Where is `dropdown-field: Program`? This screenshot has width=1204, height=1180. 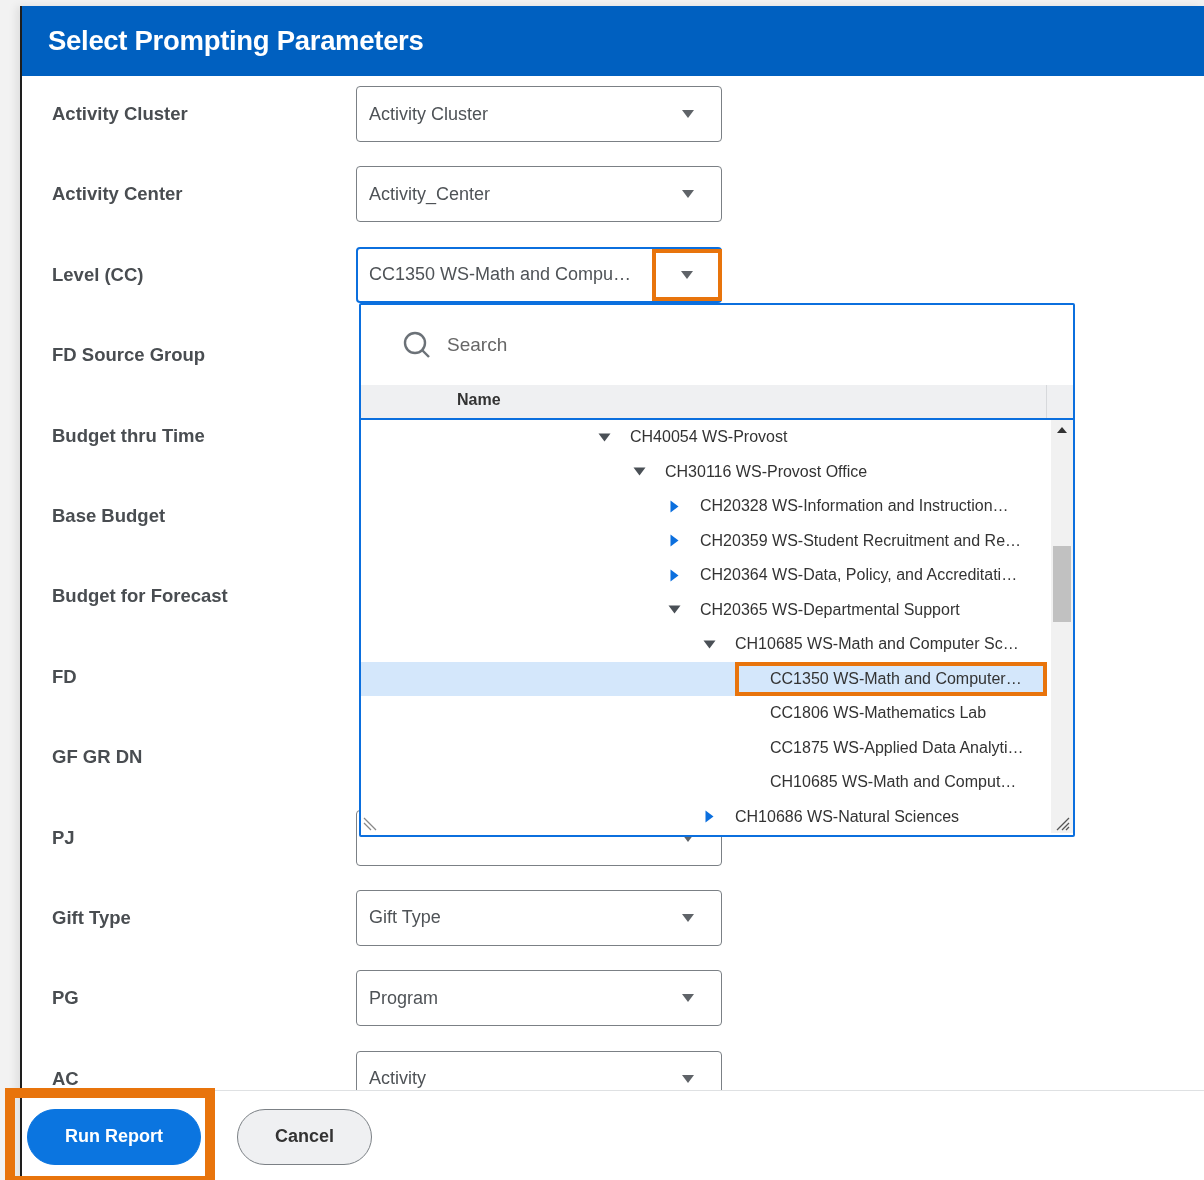
dropdown-field: Program is located at coordinates (539, 998).